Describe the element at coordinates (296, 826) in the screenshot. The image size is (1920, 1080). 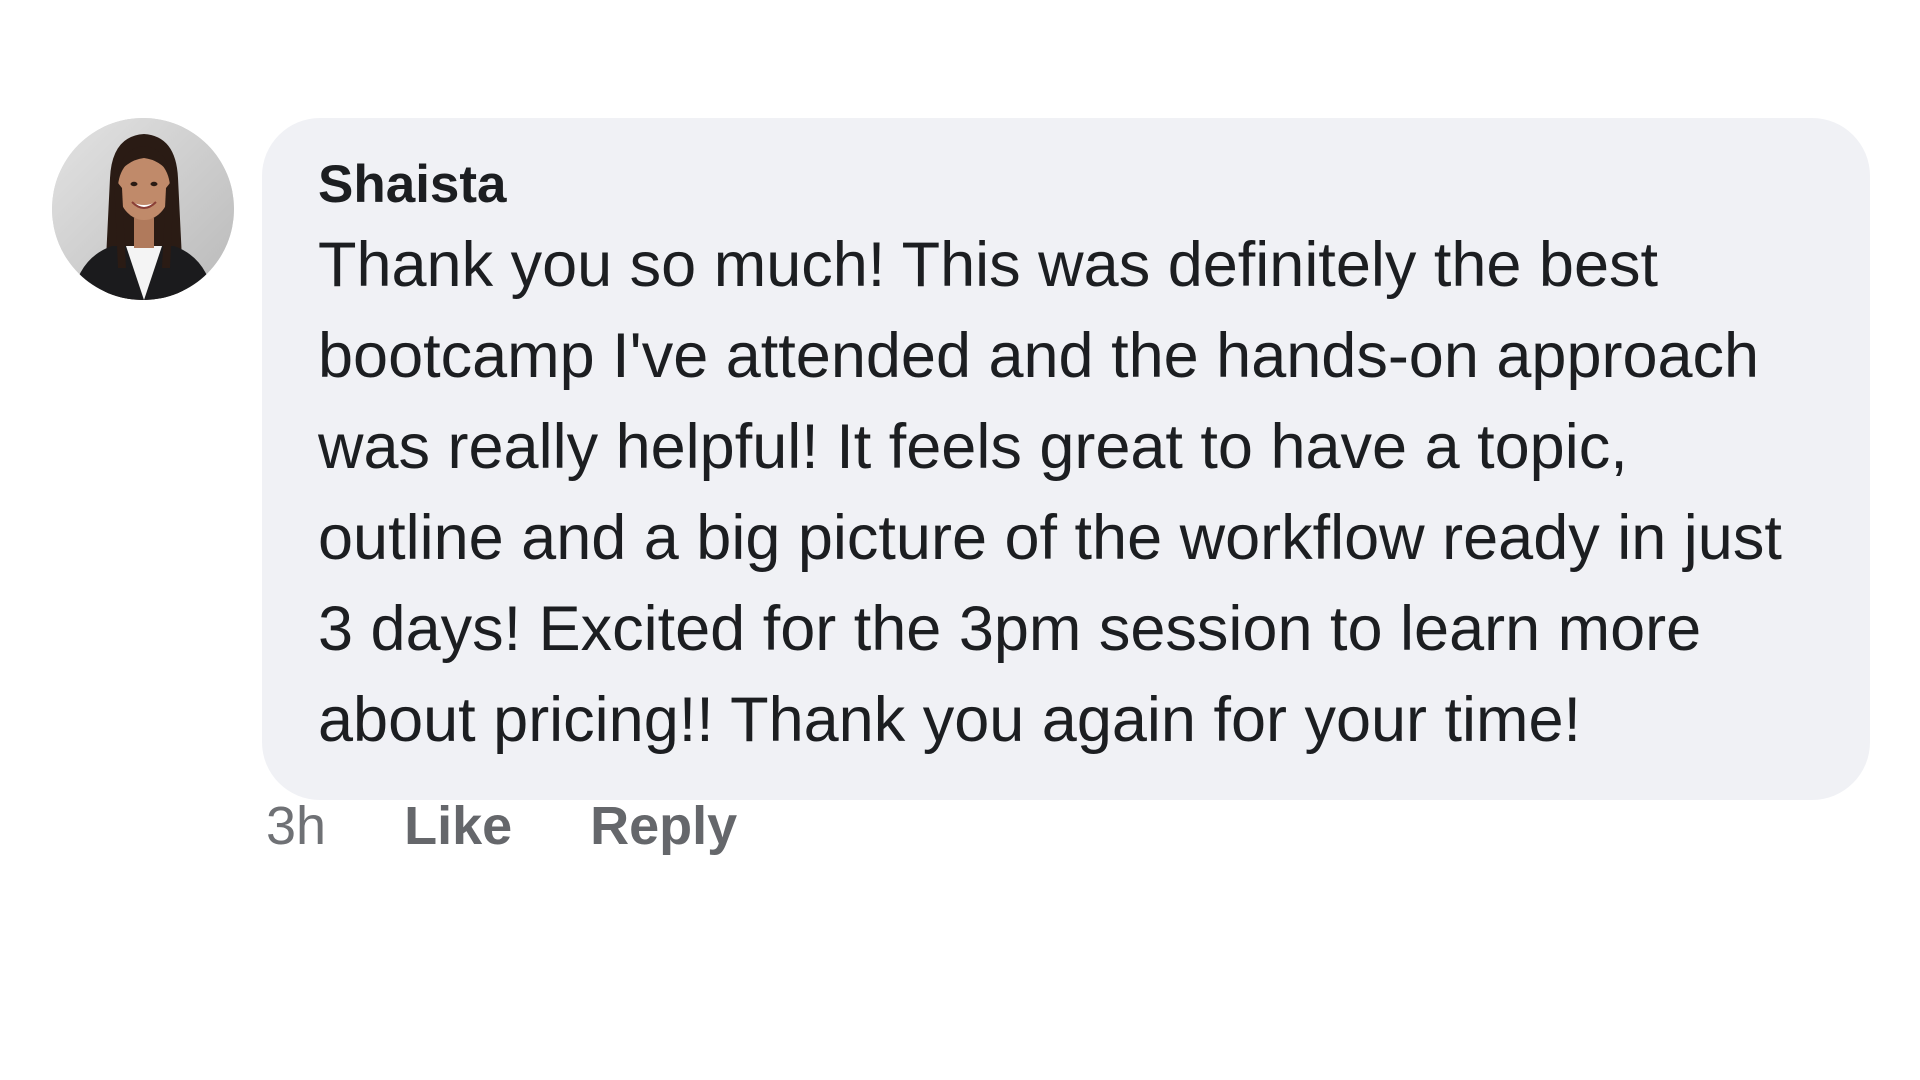
I see `comment-timestamp: 3h` at that location.